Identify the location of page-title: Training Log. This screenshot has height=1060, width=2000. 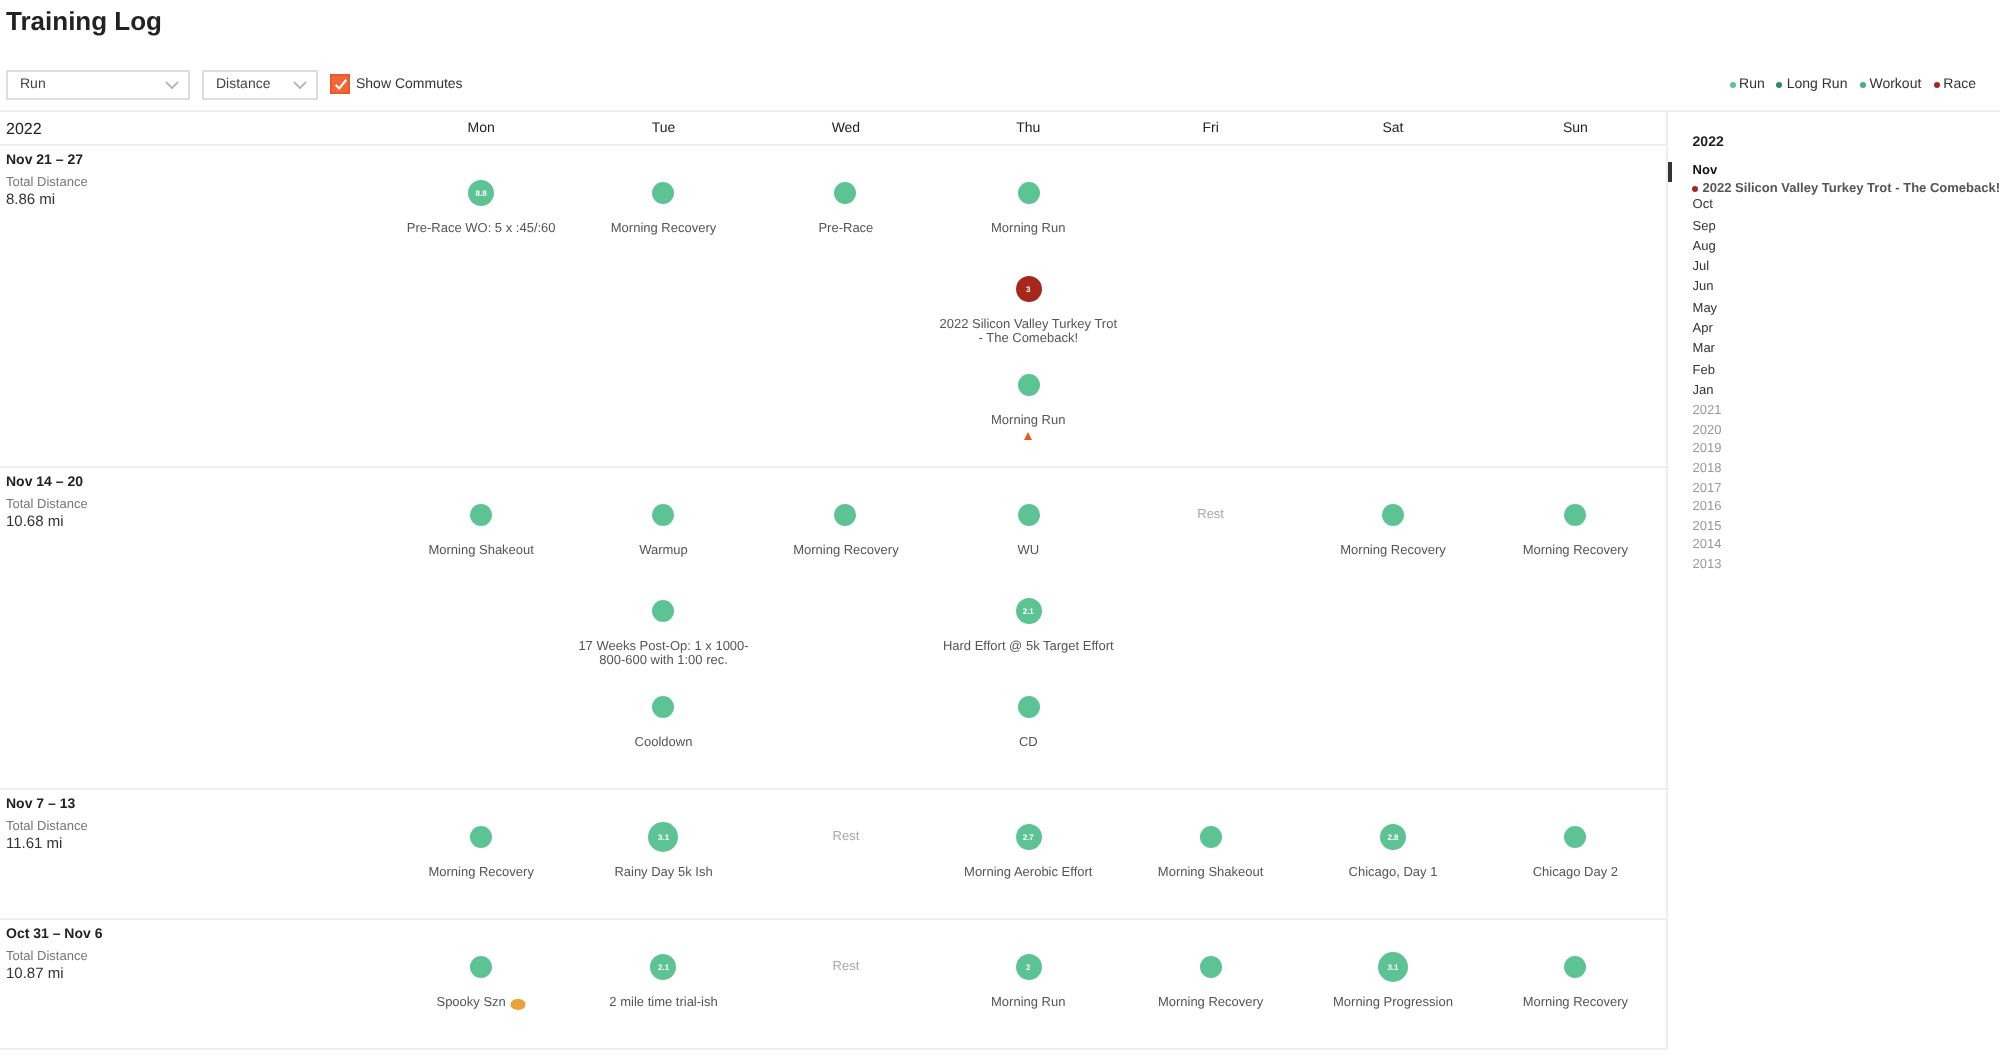
(84, 22).